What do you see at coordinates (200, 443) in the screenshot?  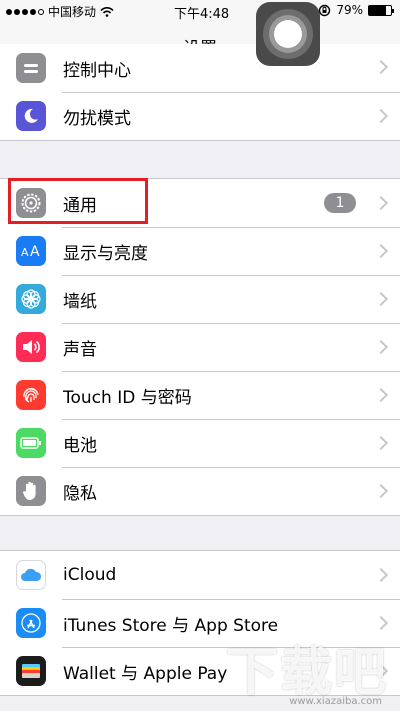 I see `settings-row-battery: 电池` at bounding box center [200, 443].